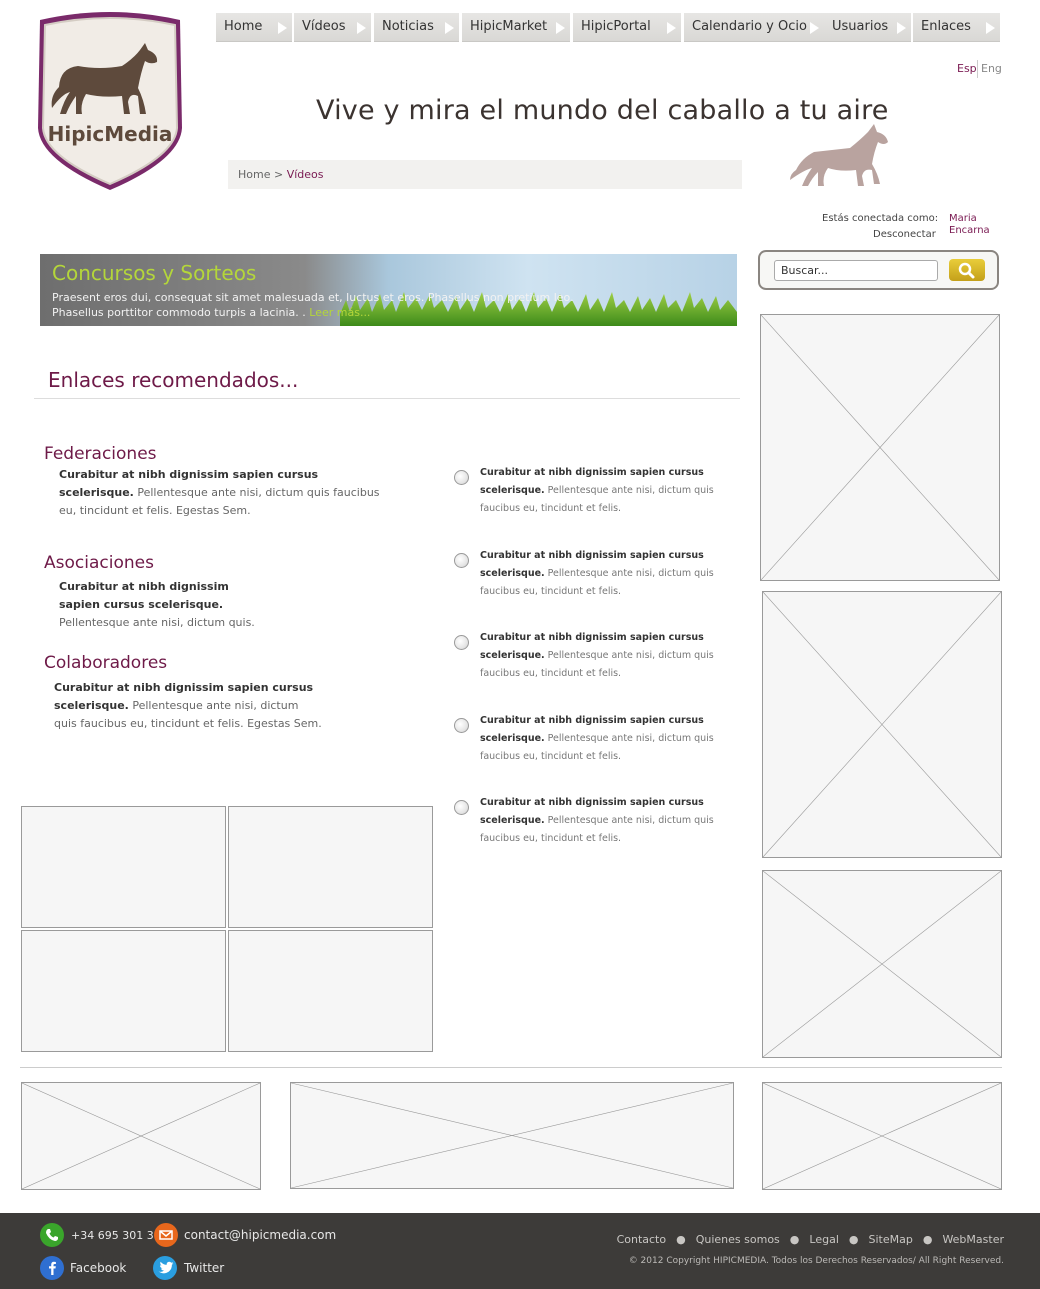  I want to click on logo-text: HipicMedia, so click(110, 134).